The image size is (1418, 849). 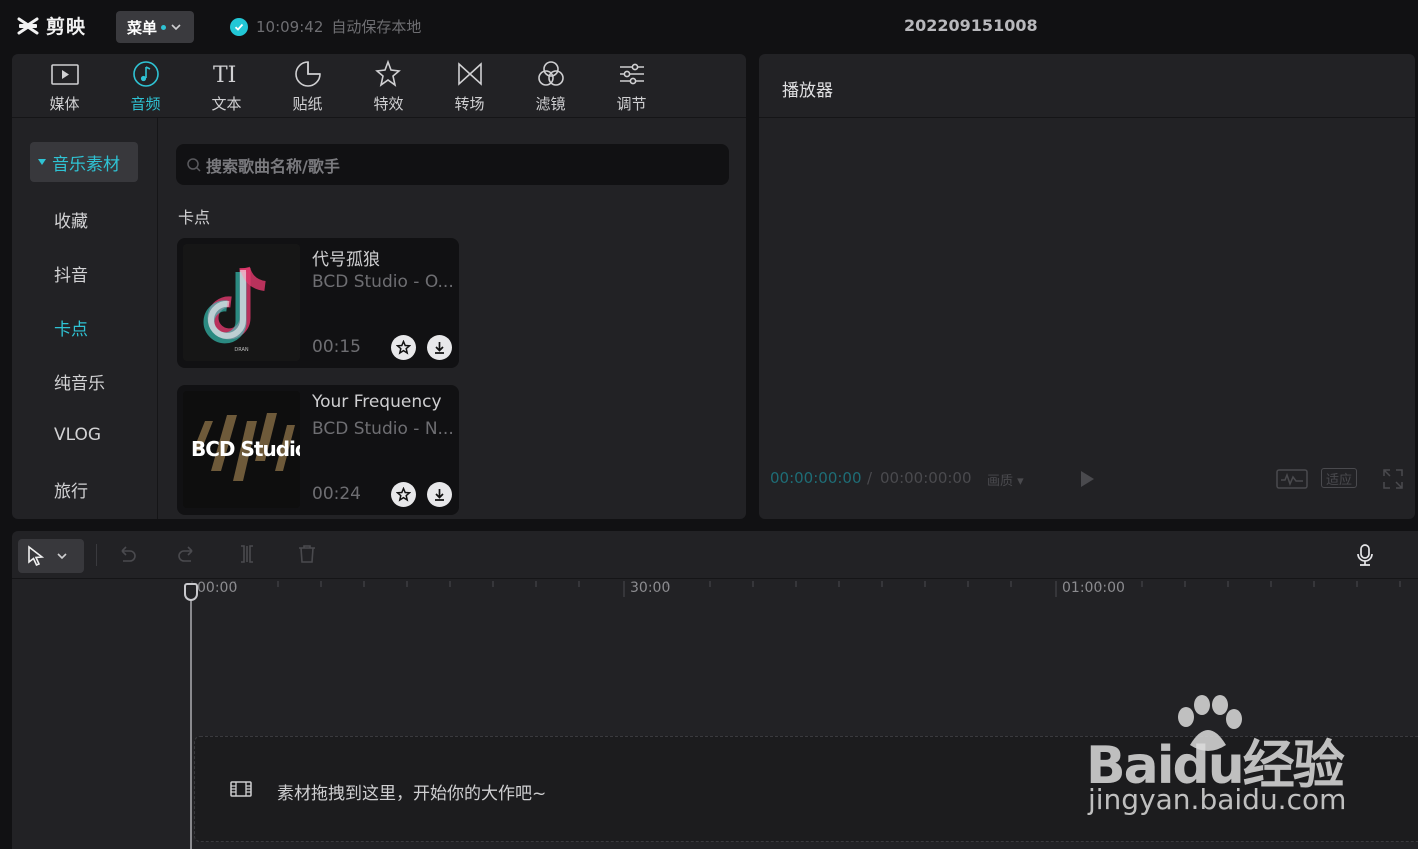 What do you see at coordinates (42, 162) in the screenshot?
I see `caret-down-icon` at bounding box center [42, 162].